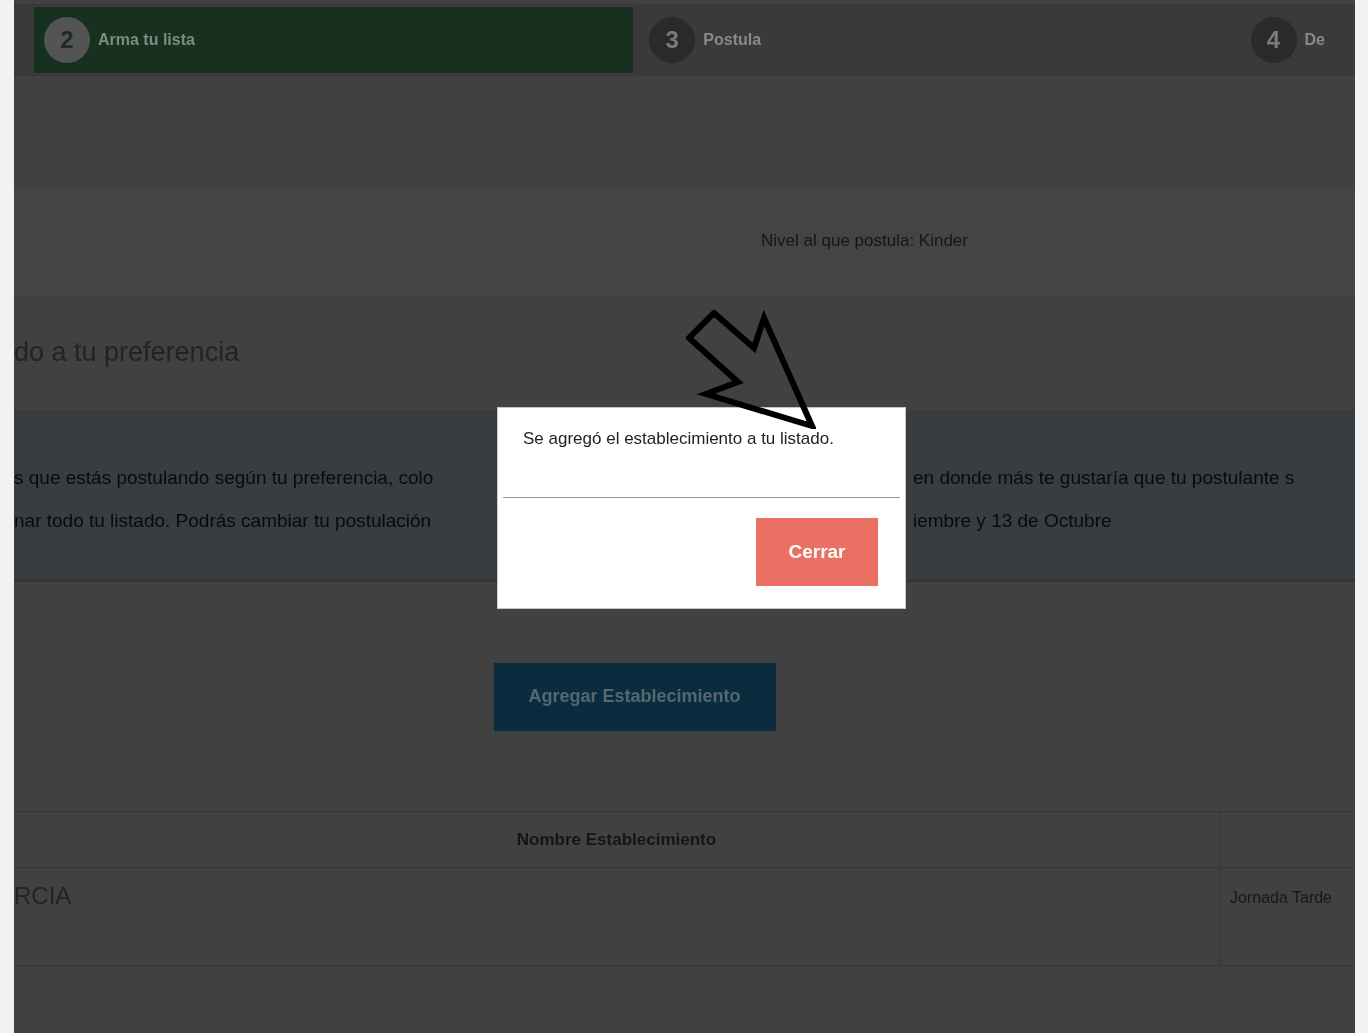  I want to click on add-school-button: Agregar Establecimiento, so click(634, 696).